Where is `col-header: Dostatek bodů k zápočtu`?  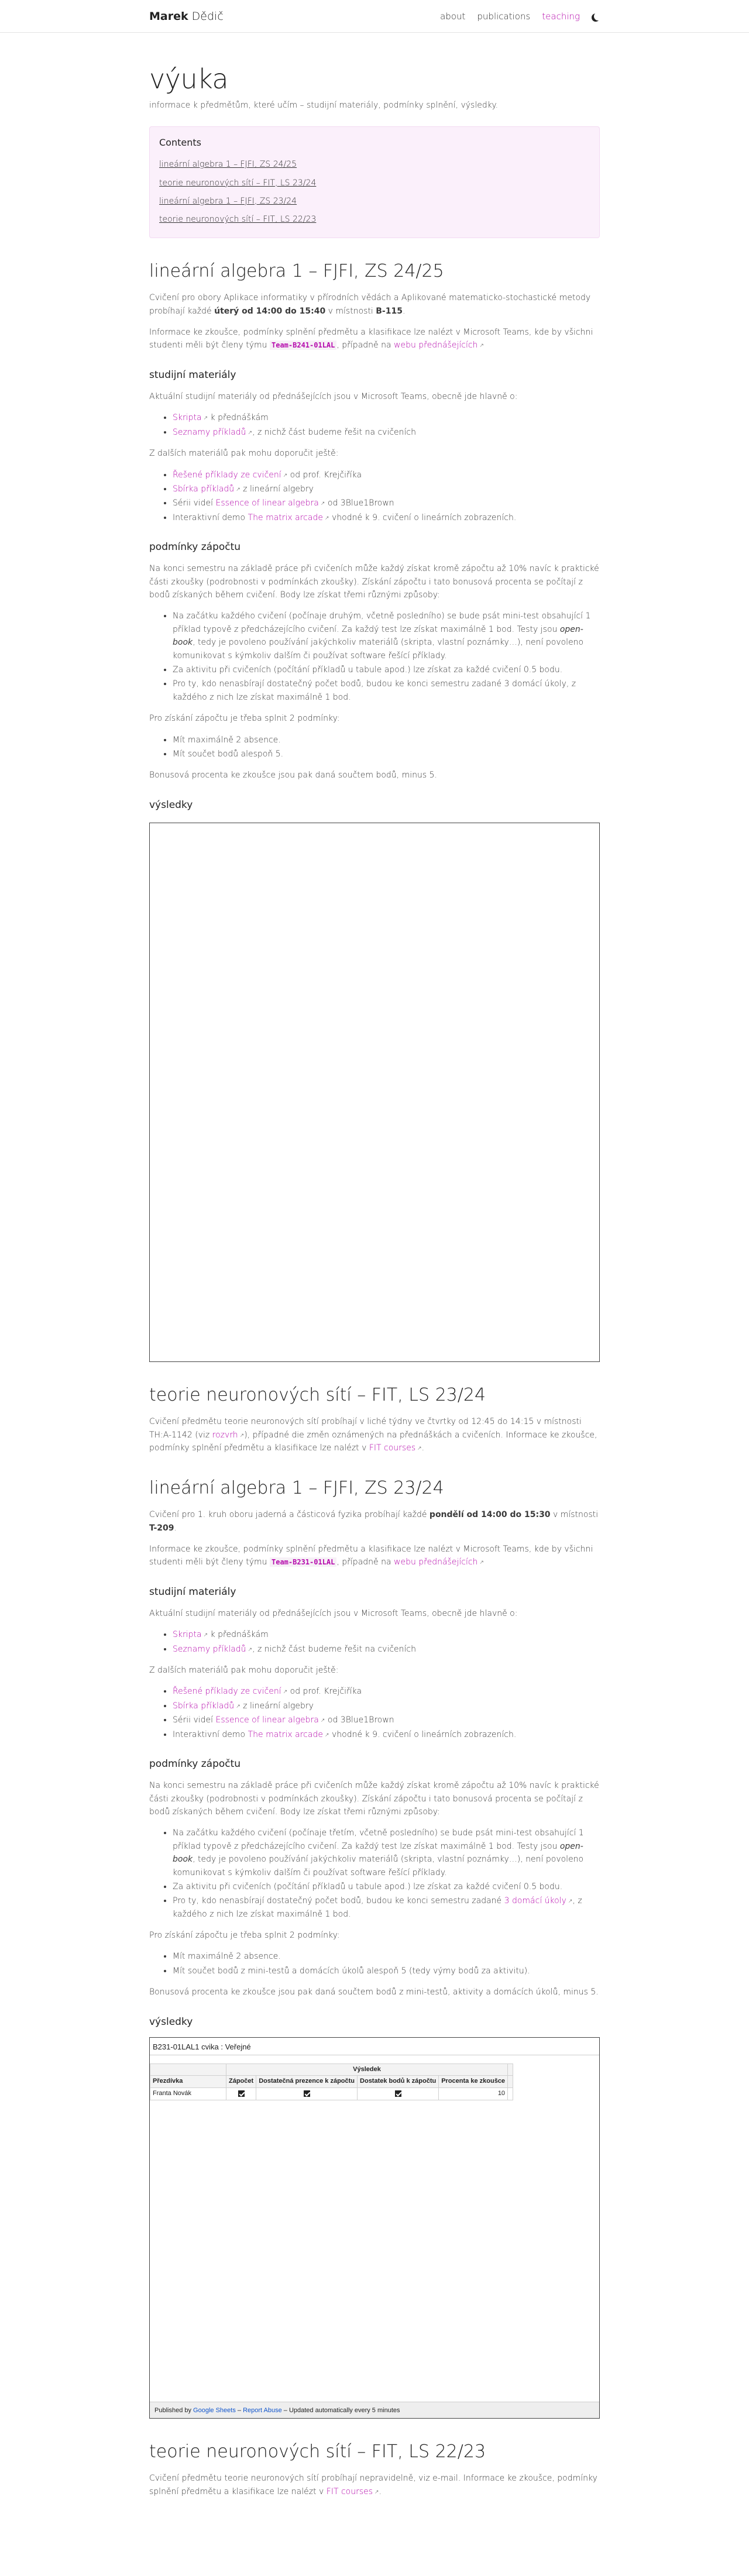
col-header: Dostatek bodů k zápočtu is located at coordinates (398, 2082).